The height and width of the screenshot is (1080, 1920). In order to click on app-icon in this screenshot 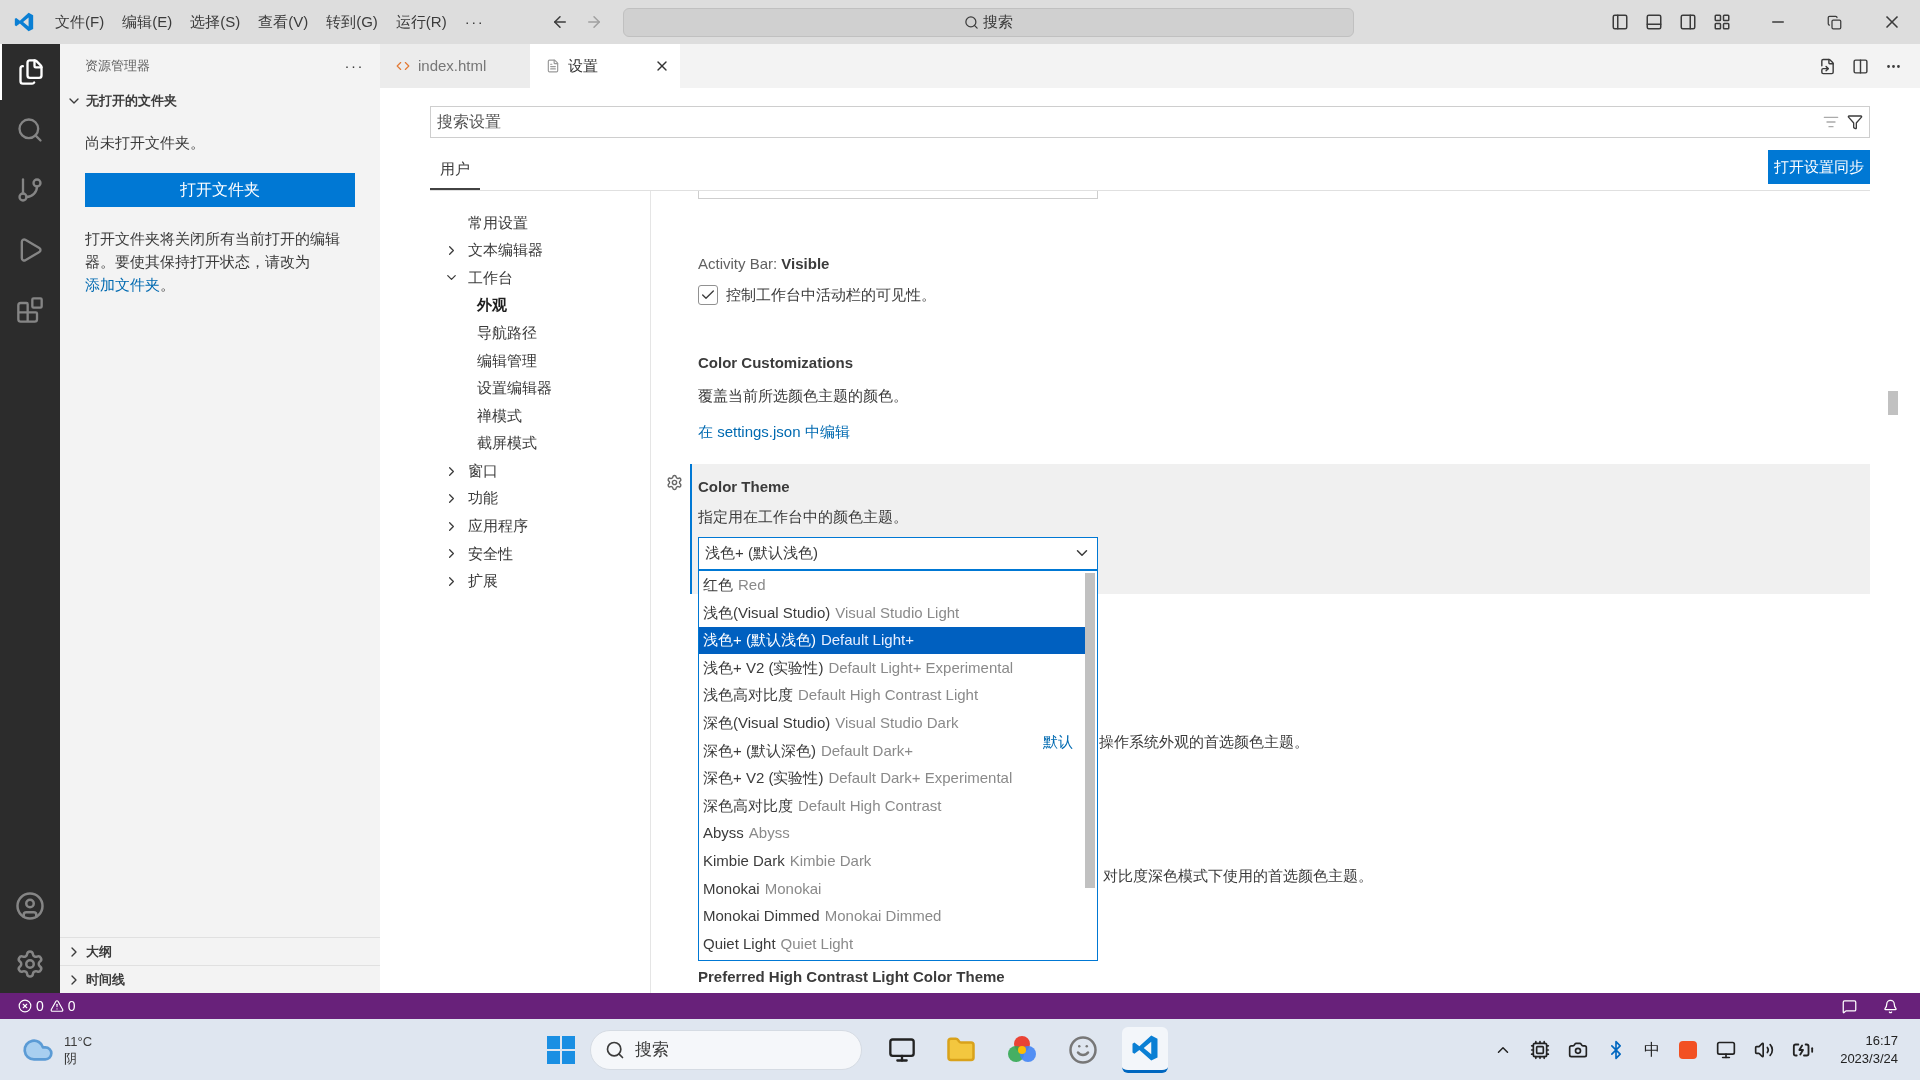, I will do `click(1083, 1049)`.